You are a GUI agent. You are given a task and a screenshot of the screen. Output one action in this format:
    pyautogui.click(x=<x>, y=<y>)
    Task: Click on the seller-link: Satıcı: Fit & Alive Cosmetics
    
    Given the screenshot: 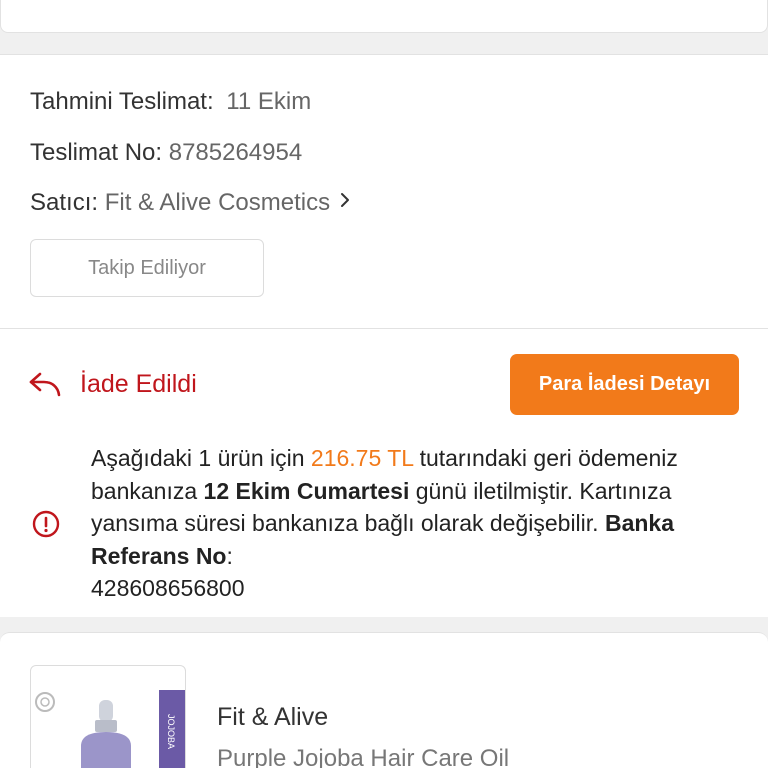 What is the action you would take?
    pyautogui.click(x=190, y=203)
    